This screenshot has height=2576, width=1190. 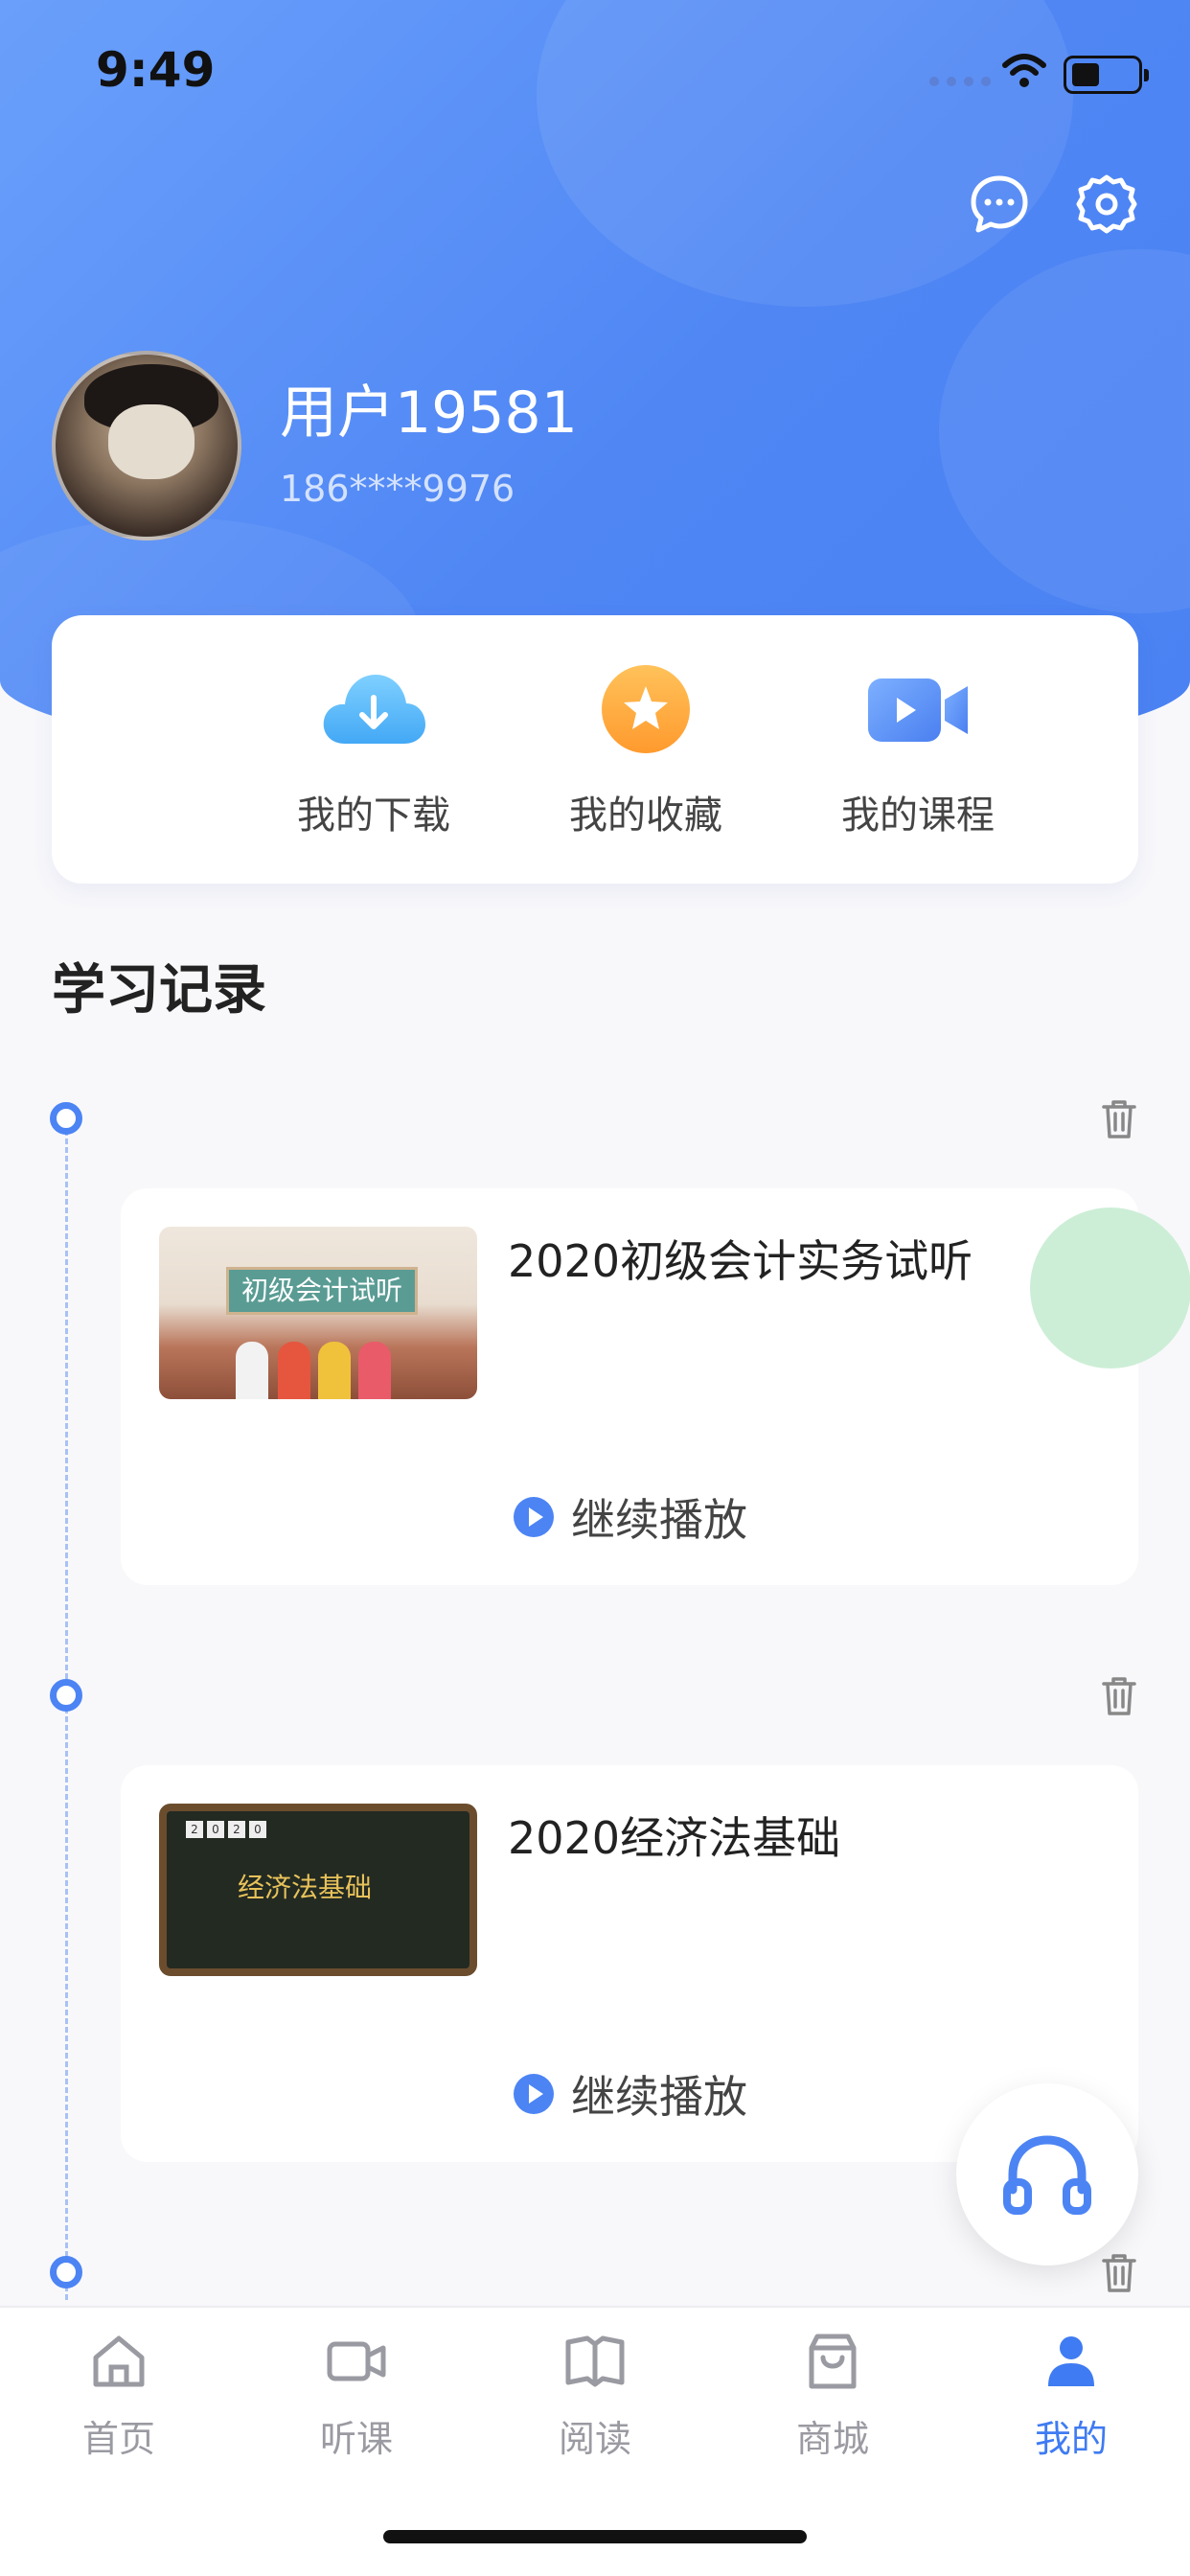 I want to click on wifi-icon, so click(x=1024, y=70).